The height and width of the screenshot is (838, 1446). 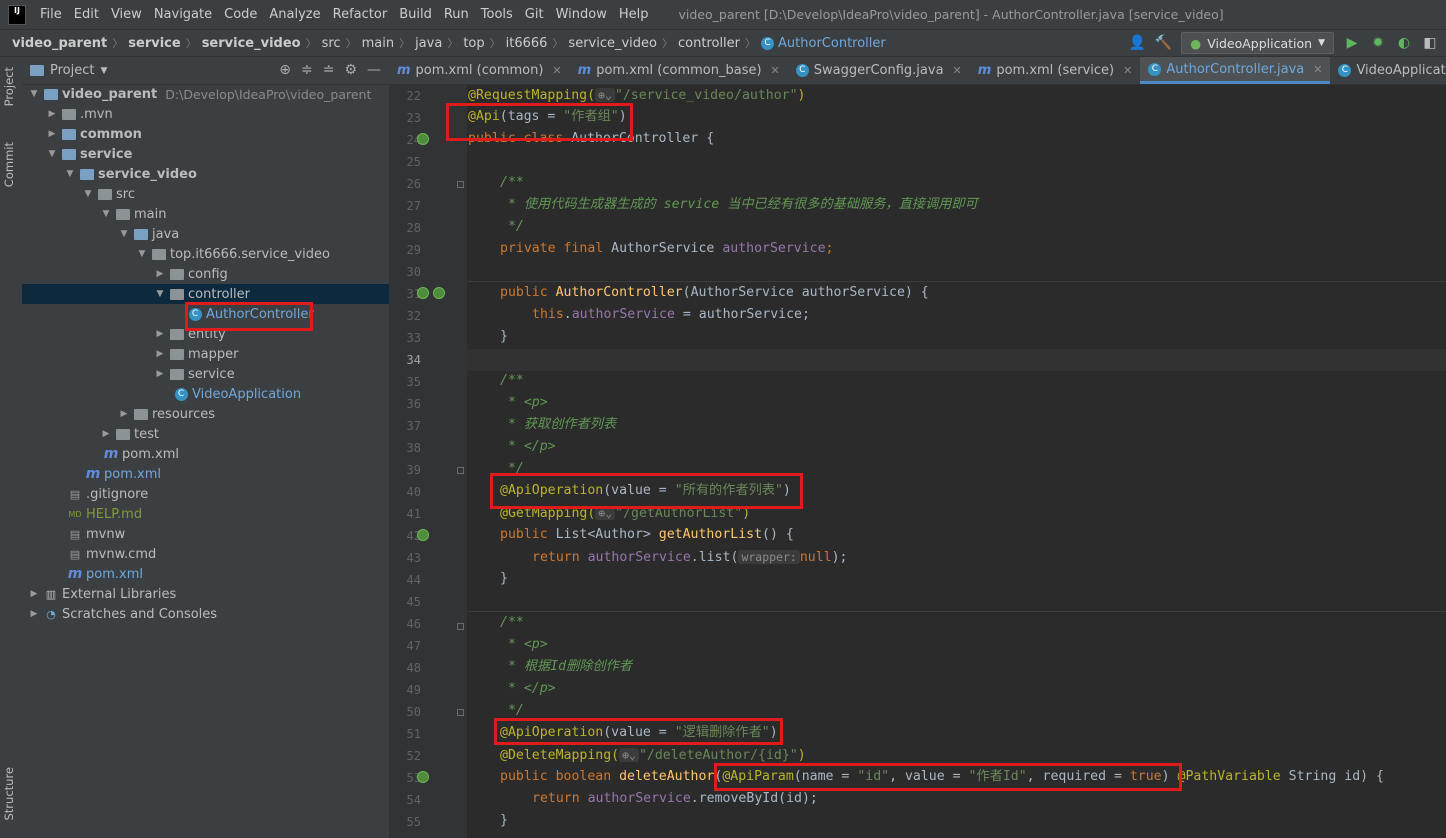 I want to click on crumb-controller: controller, so click(x=709, y=43).